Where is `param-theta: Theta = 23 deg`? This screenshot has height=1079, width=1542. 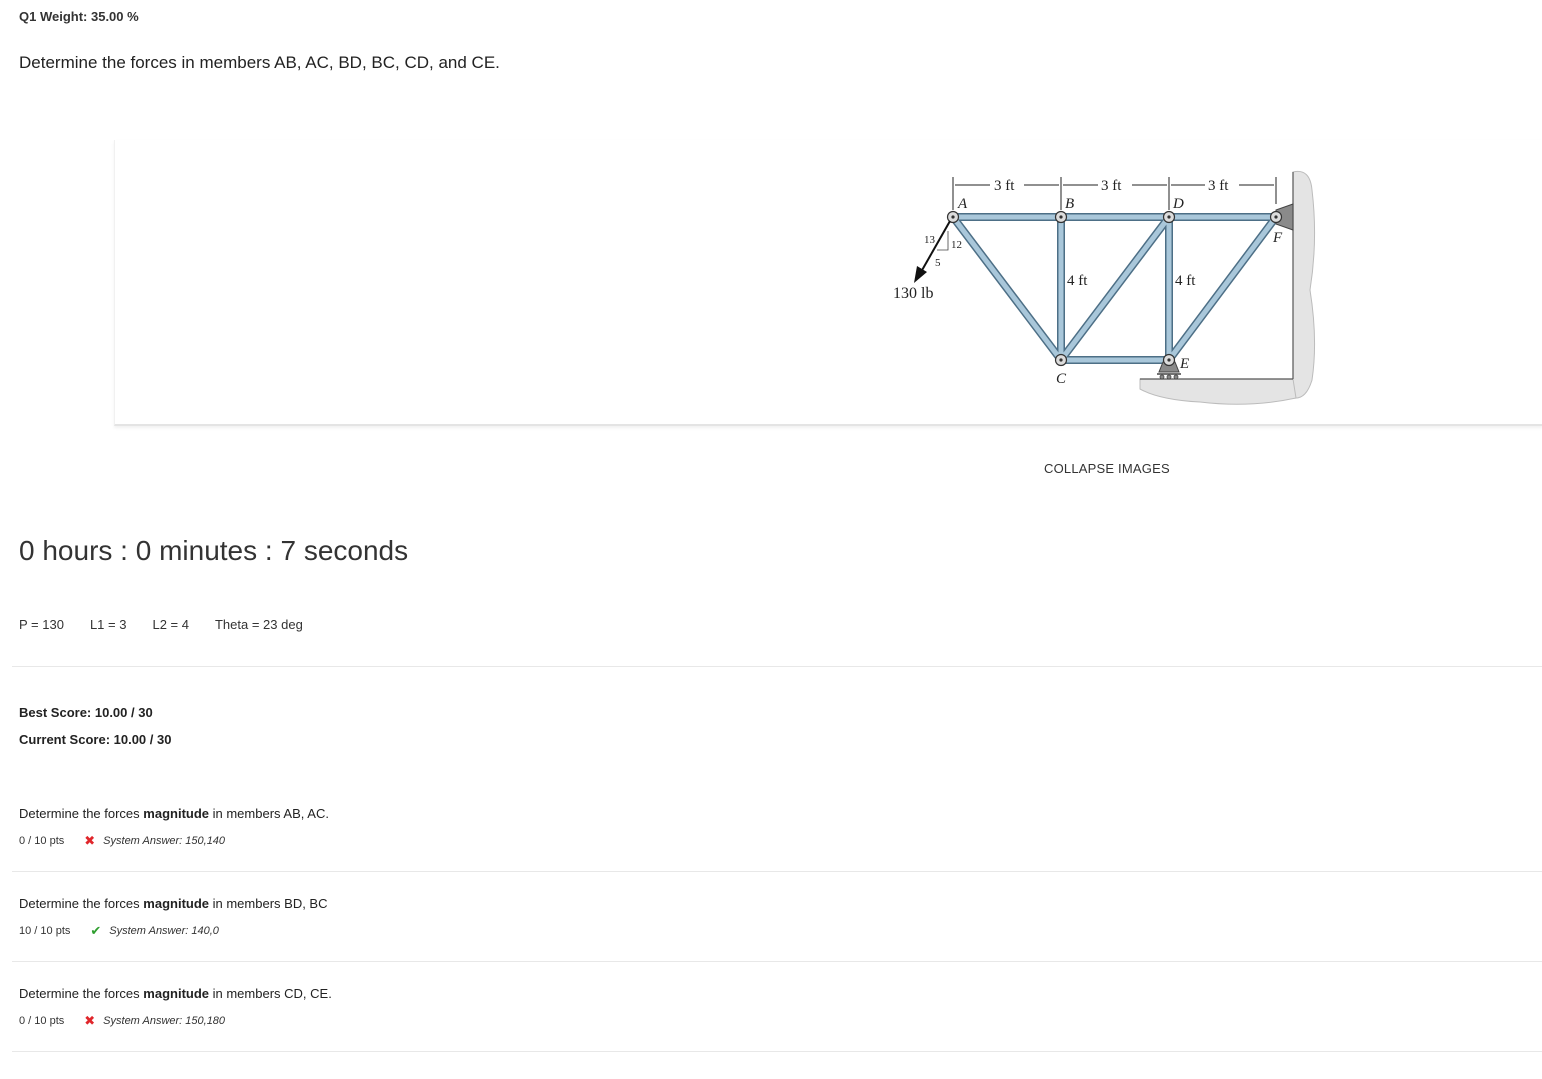 param-theta: Theta = 23 deg is located at coordinates (258, 624).